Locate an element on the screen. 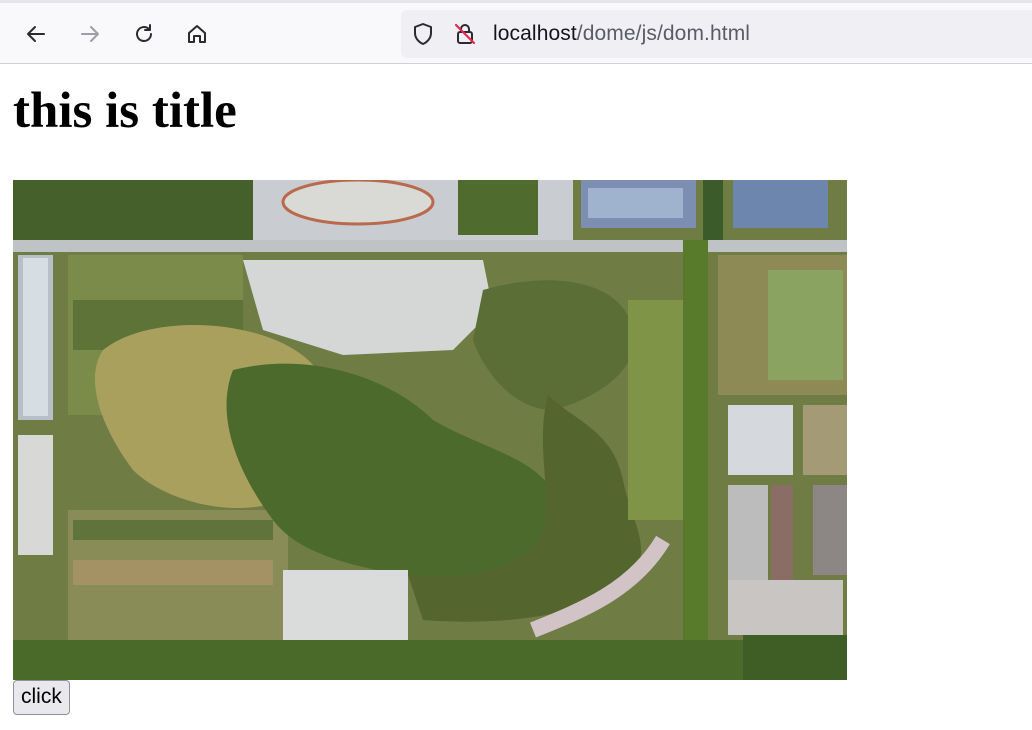 The height and width of the screenshot is (730, 1032). back-button is located at coordinates (36, 34).